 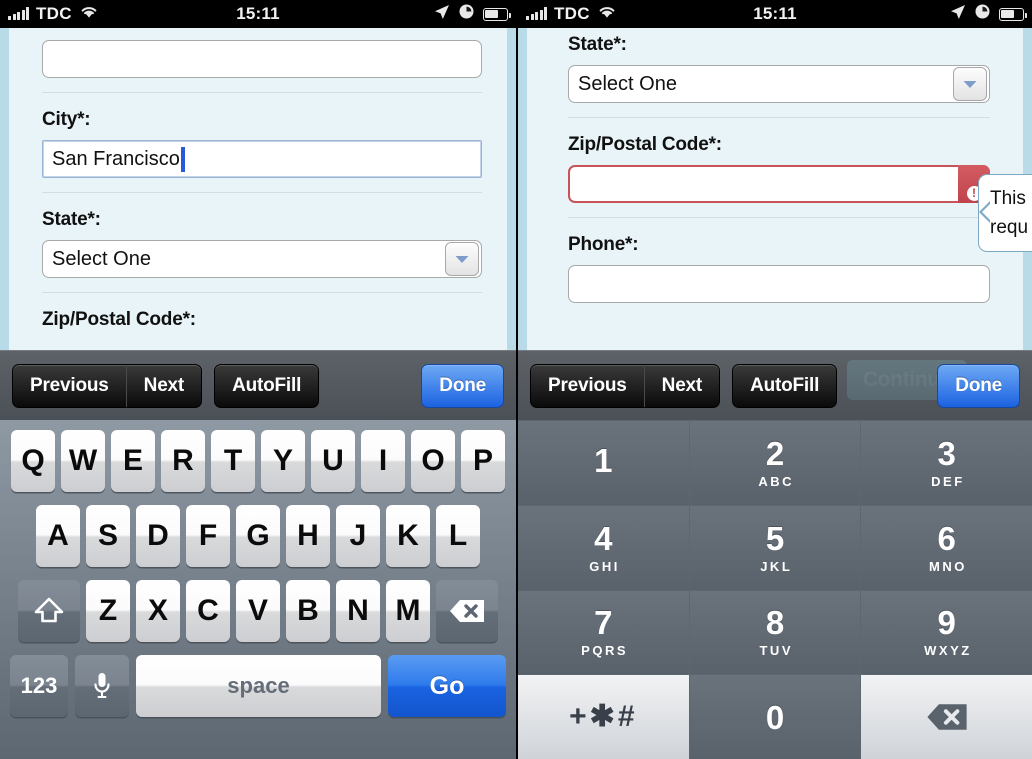 I want to click on key-b: B, so click(x=308, y=611).